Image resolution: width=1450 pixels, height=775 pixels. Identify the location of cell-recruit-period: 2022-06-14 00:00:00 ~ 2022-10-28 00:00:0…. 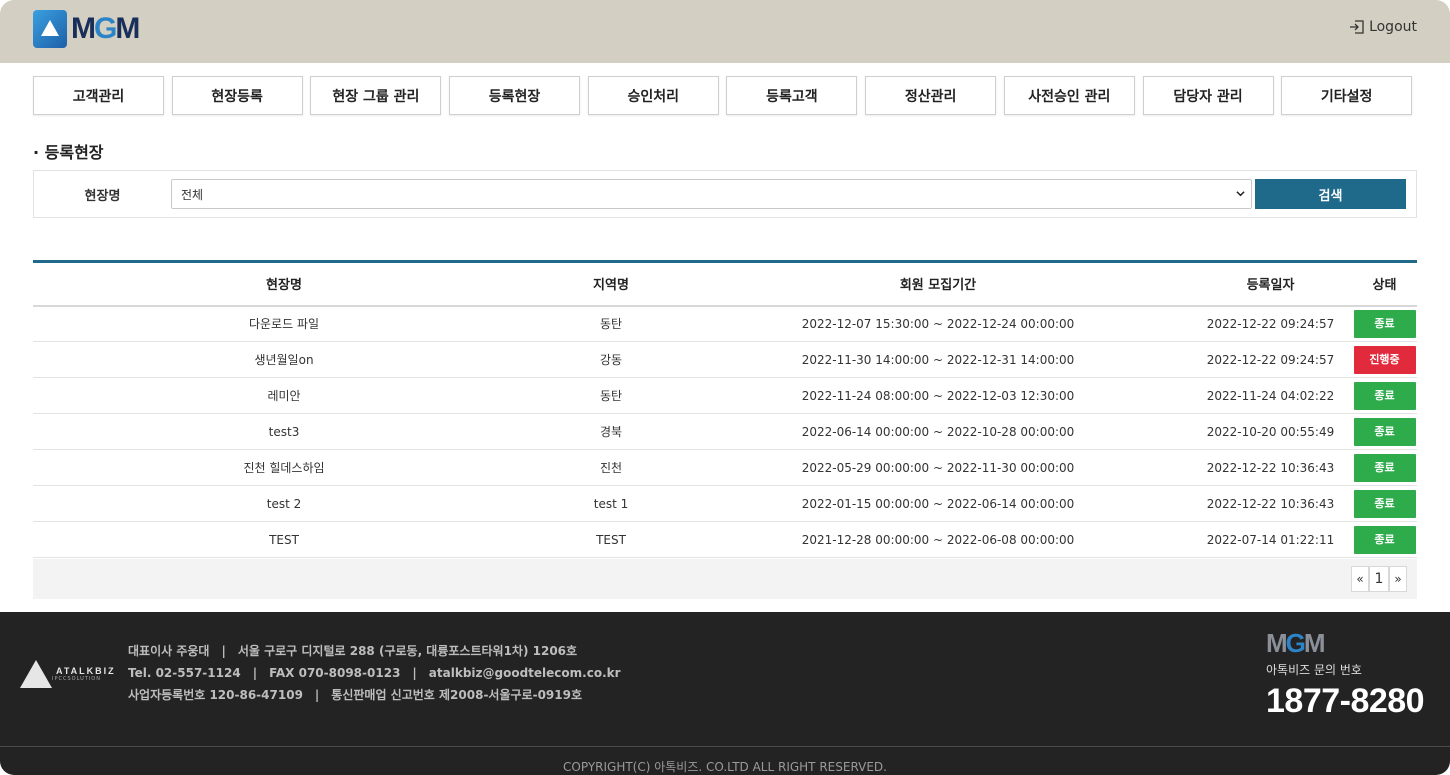
(938, 431).